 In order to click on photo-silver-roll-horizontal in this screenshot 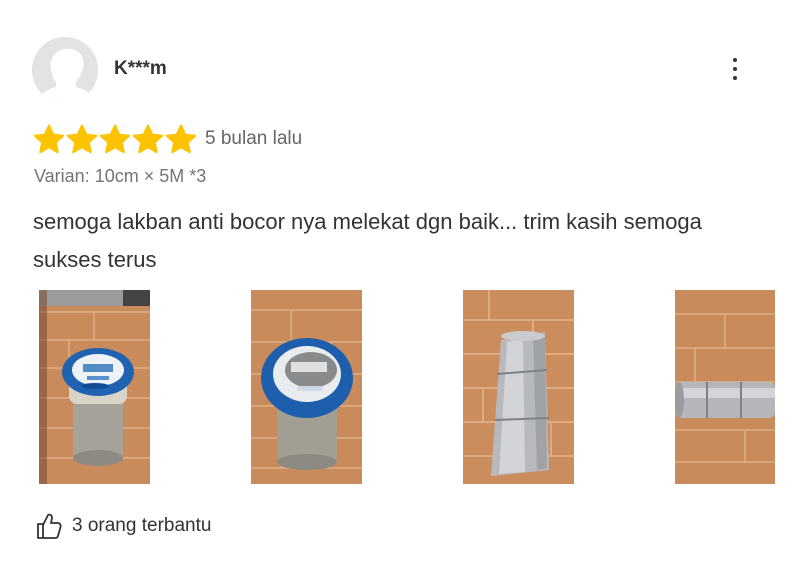, I will do `click(725, 387)`.